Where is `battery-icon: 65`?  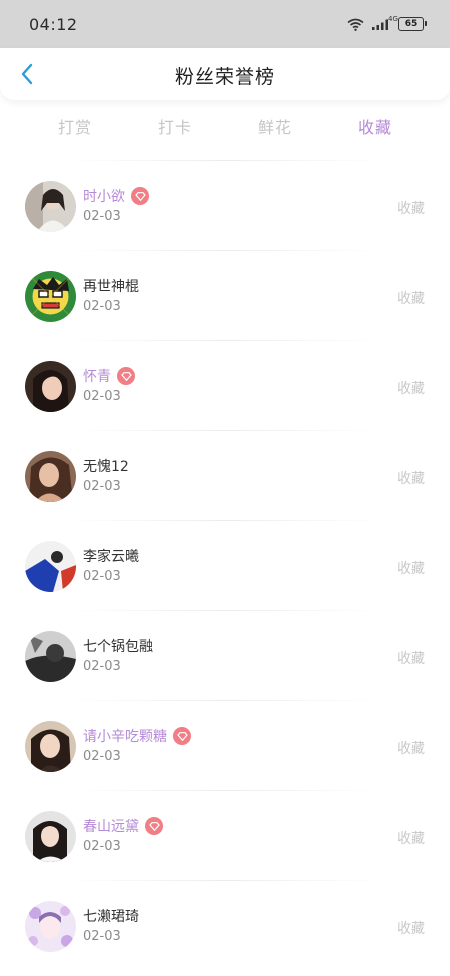
battery-icon: 65 is located at coordinates (412, 24).